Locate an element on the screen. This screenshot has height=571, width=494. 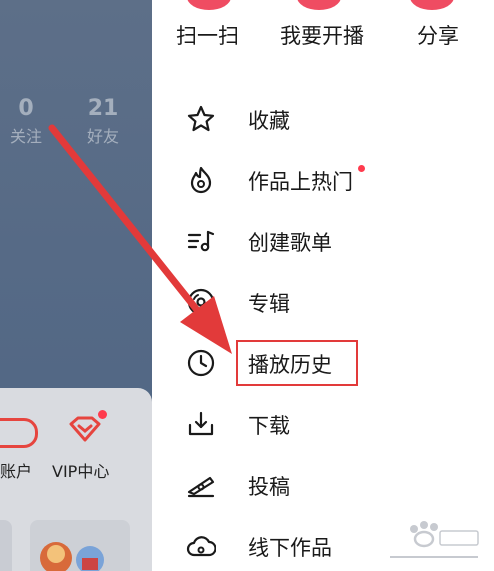
follow-count: 0 is located at coordinates (26, 108).